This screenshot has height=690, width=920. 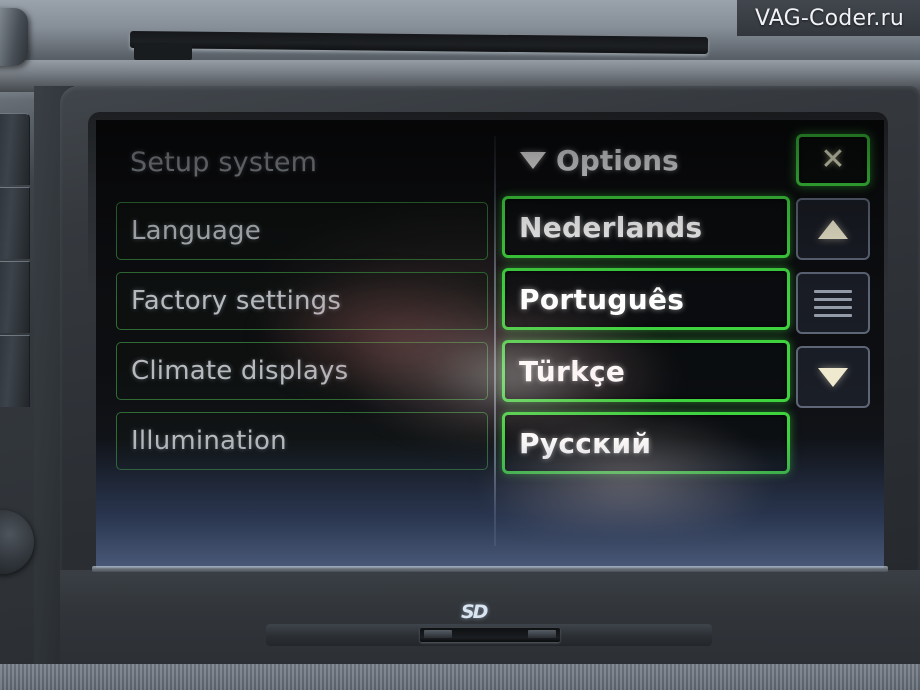 What do you see at coordinates (617, 160) in the screenshot?
I see `options-header-label: Options` at bounding box center [617, 160].